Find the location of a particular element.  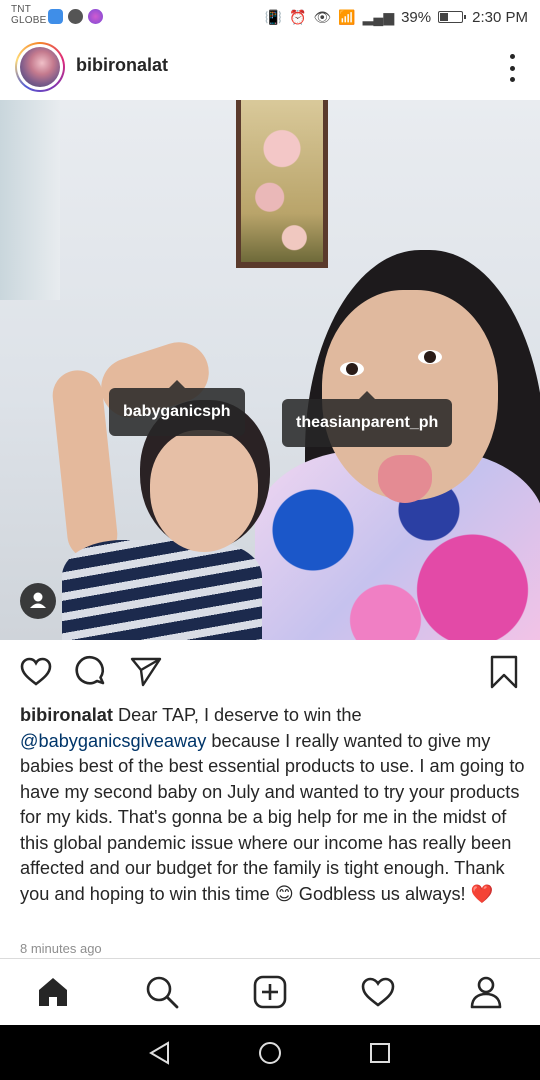

comment-icon is located at coordinates (91, 672).